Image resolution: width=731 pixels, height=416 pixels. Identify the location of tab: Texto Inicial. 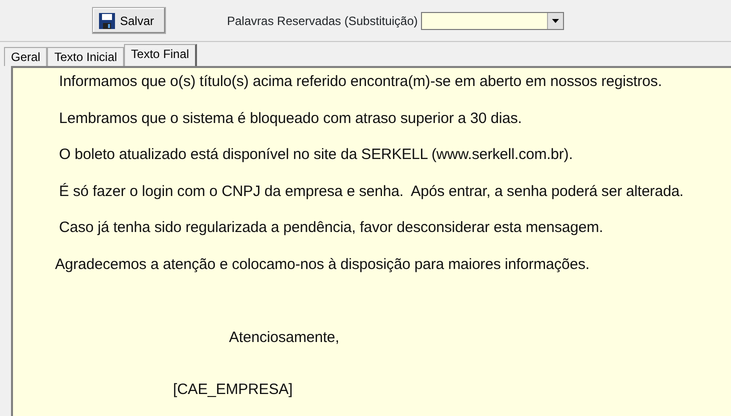
(85, 56).